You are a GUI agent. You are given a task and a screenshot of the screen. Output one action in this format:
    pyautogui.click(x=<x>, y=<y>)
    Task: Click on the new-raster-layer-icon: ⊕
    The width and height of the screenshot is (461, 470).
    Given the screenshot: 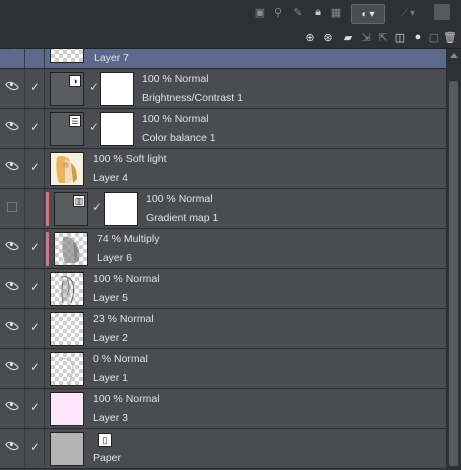 What is the action you would take?
    pyautogui.click(x=310, y=37)
    